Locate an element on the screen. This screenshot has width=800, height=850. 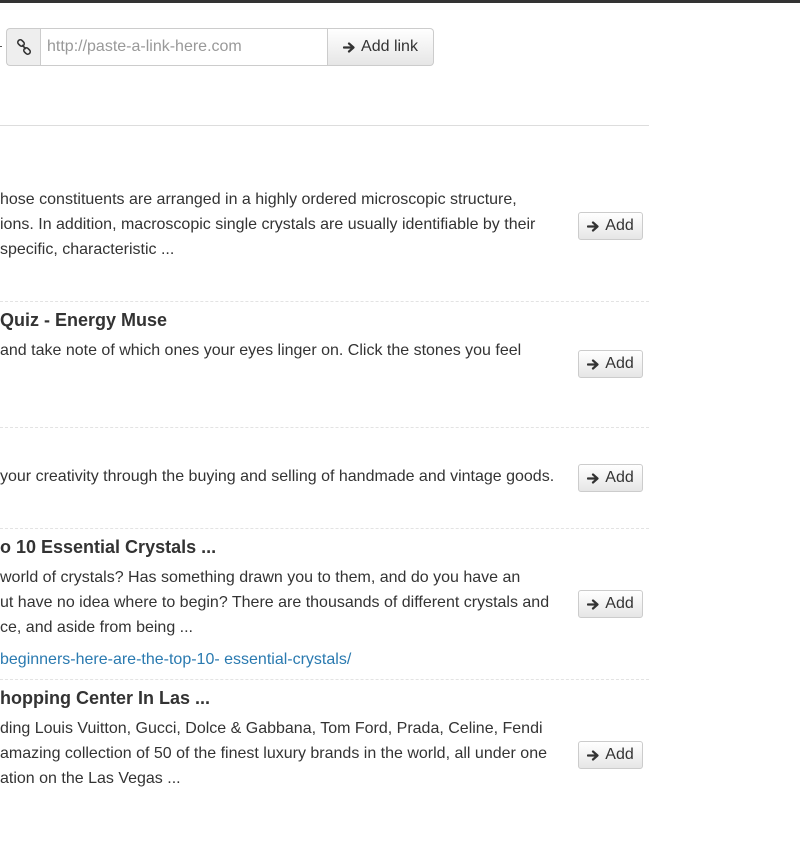
add-link-form: Add link is located at coordinates (220, 47).